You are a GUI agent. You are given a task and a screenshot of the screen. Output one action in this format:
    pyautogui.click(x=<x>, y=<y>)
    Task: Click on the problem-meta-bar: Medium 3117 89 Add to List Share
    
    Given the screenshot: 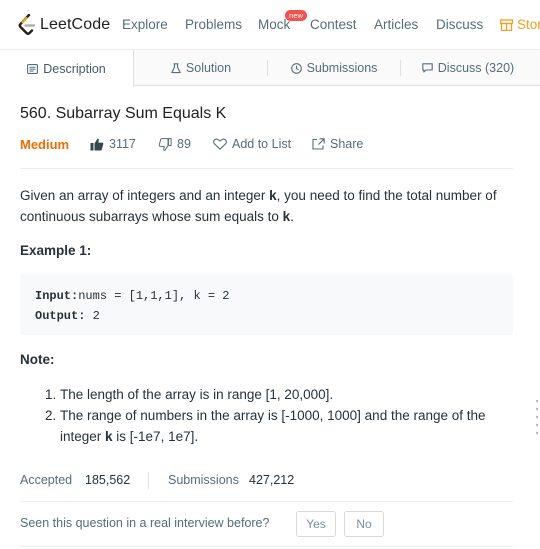 What is the action you would take?
    pyautogui.click(x=270, y=146)
    